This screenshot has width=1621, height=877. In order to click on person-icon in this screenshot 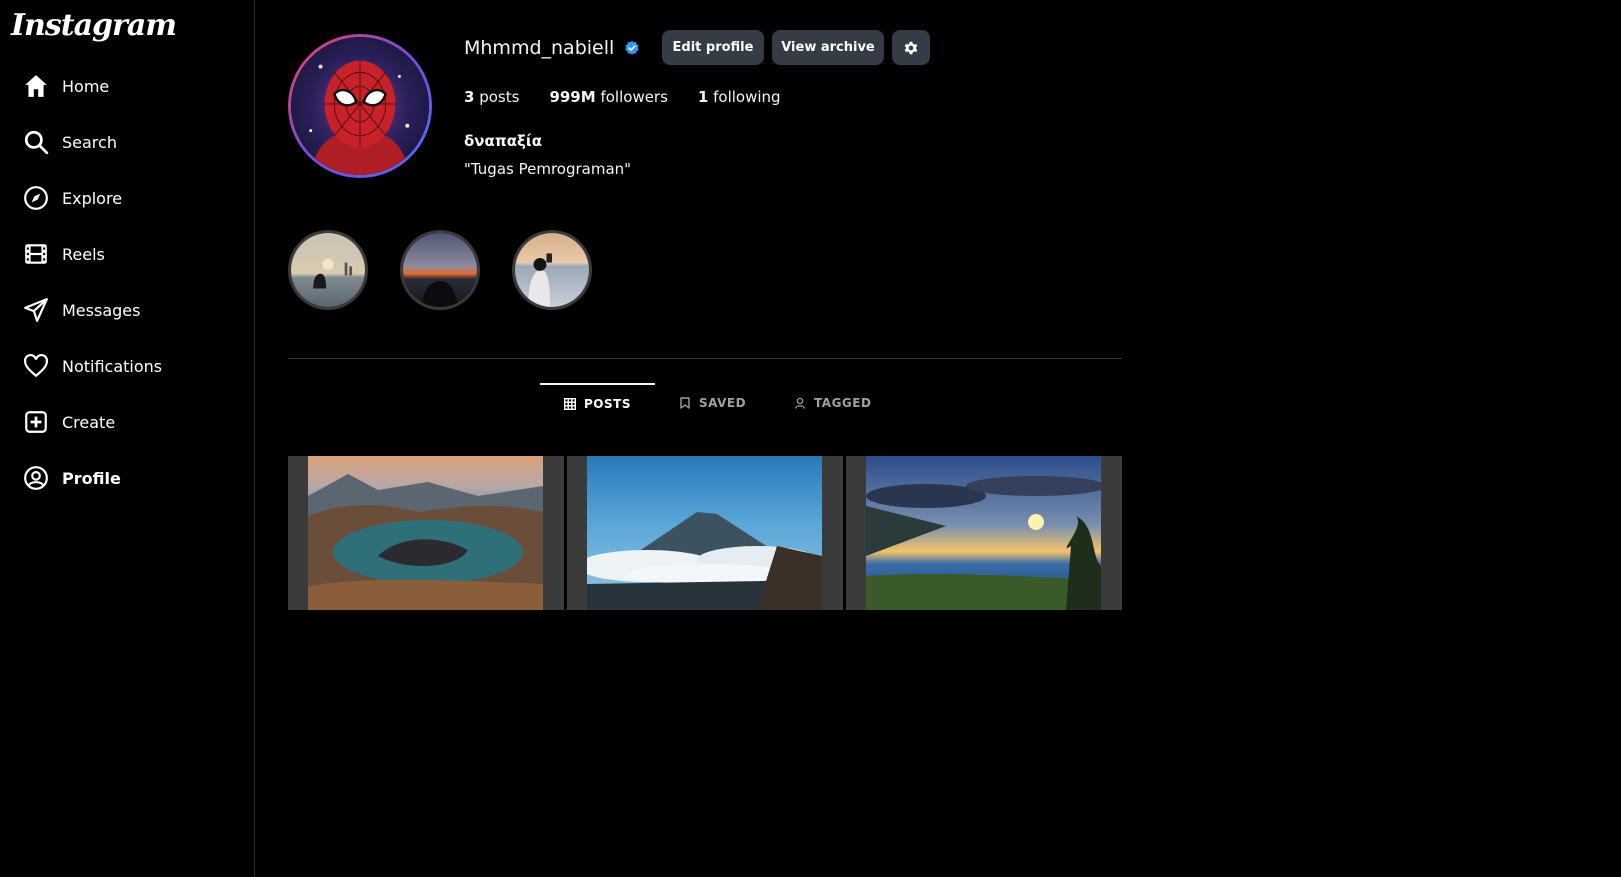, I will do `click(800, 403)`.